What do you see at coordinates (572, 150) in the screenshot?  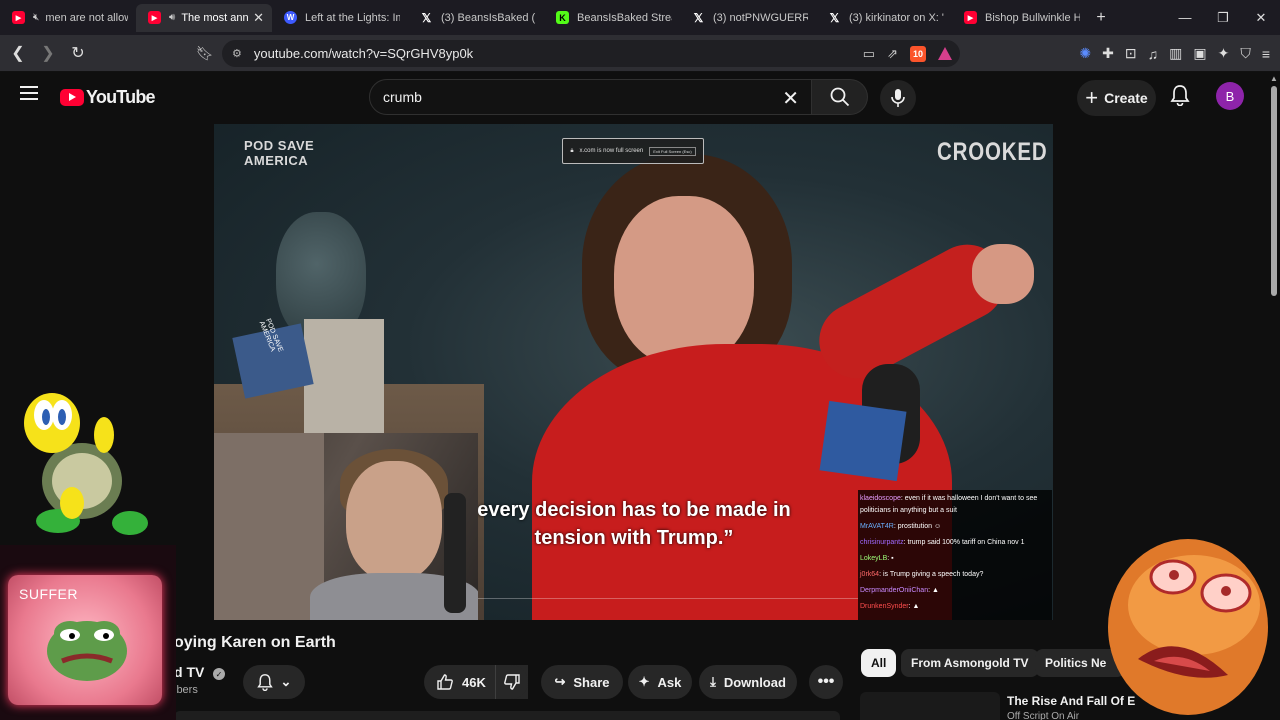 I see `lock-icon: 🔒︎` at bounding box center [572, 150].